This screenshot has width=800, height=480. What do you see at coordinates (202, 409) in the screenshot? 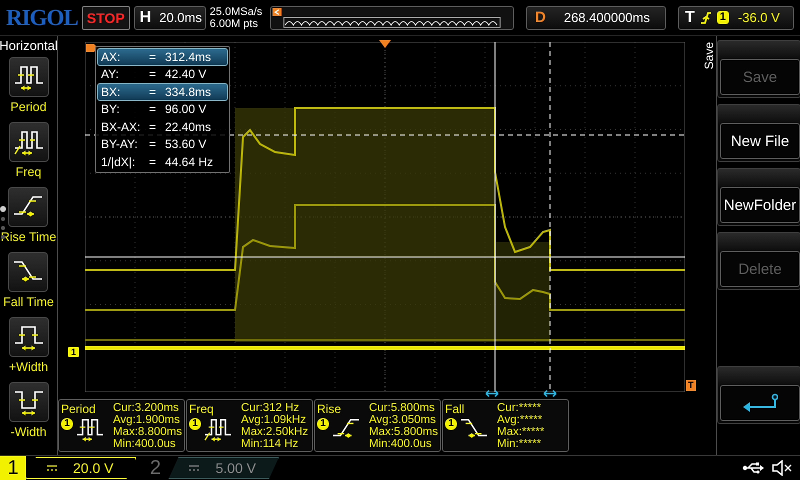
I see `measurement-name: Freq` at bounding box center [202, 409].